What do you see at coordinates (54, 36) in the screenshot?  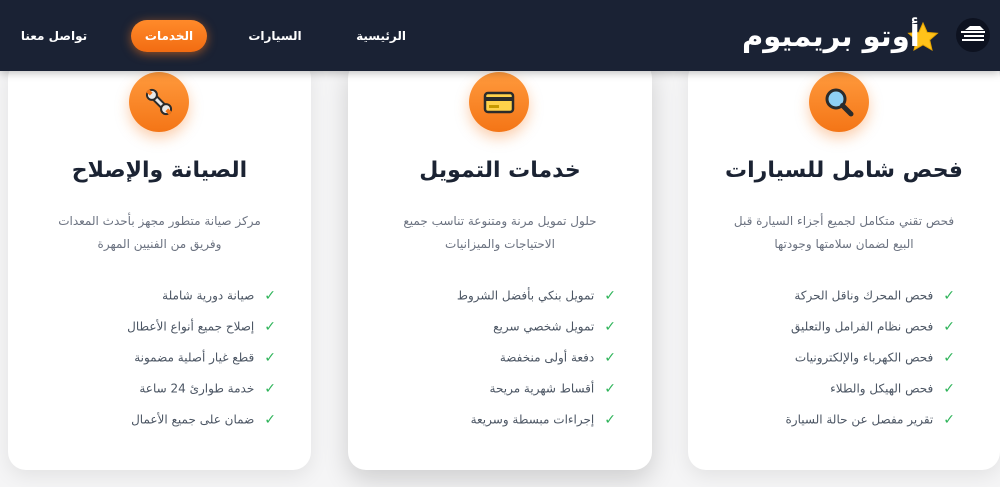 I see `nav-link-contact: تواصل معنا` at bounding box center [54, 36].